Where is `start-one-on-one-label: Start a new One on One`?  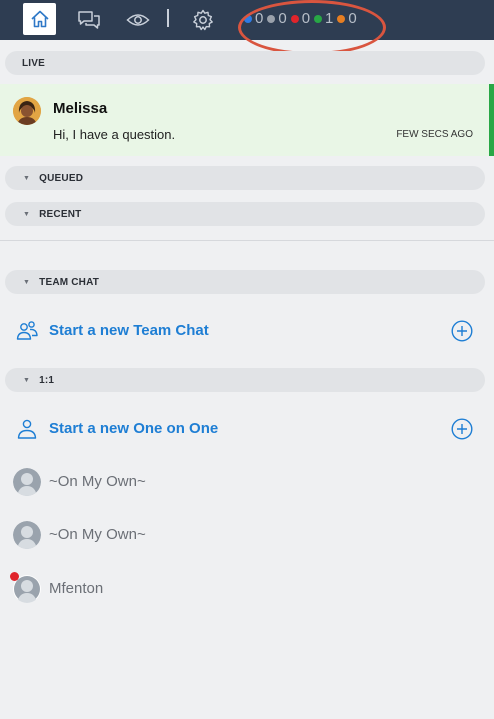
start-one-on-one-label: Start a new One on One is located at coordinates (134, 428).